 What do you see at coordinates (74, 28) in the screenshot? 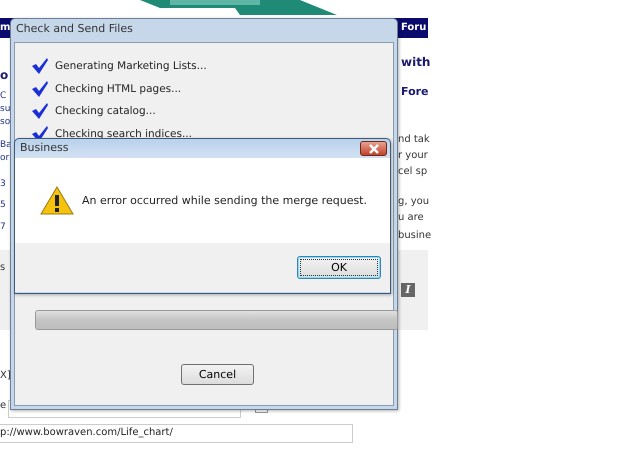
I see `window-title: Check and Send Files` at bounding box center [74, 28].